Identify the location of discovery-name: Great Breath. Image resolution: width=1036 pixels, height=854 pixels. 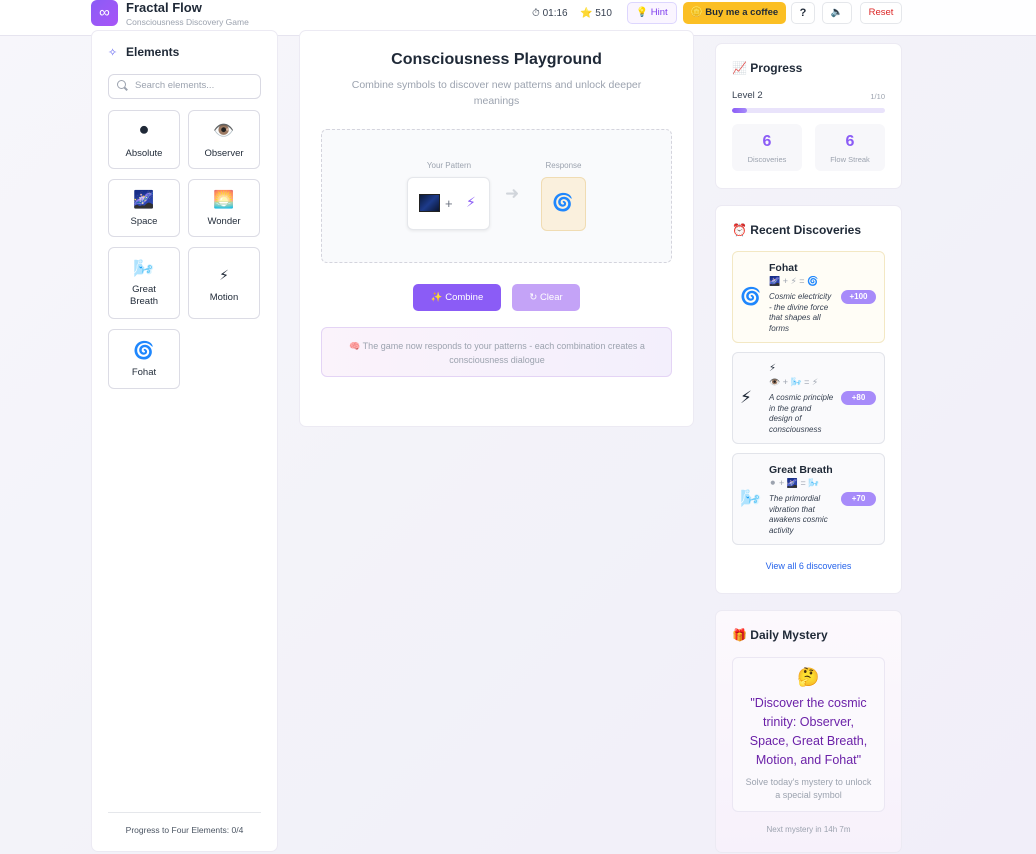
(801, 470).